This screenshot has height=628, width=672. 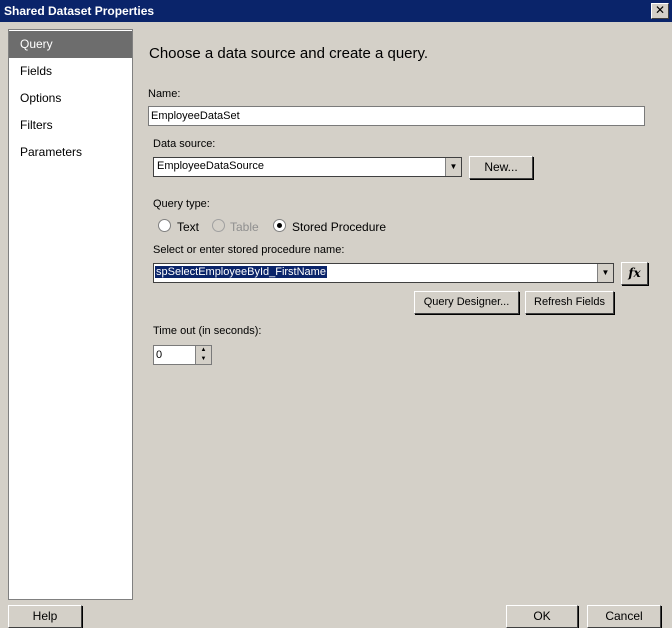 I want to click on sidebar-item-filters: Filters, so click(x=70, y=125).